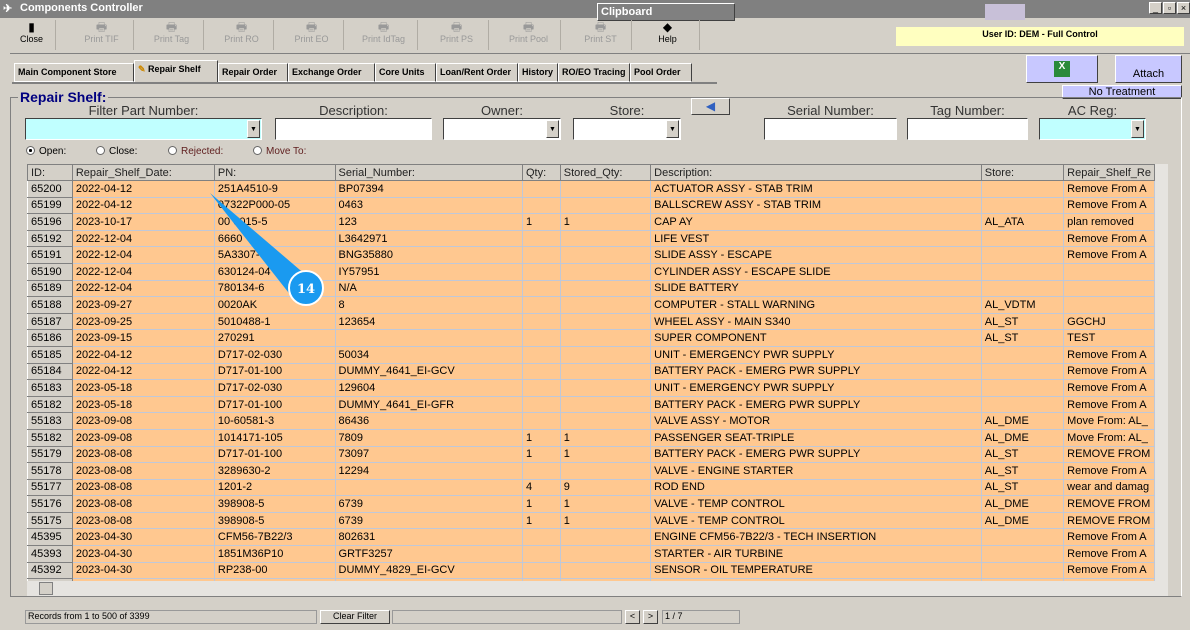  I want to click on toolbar-print-tag-button: 🖶 Print Tag, so click(172, 35).